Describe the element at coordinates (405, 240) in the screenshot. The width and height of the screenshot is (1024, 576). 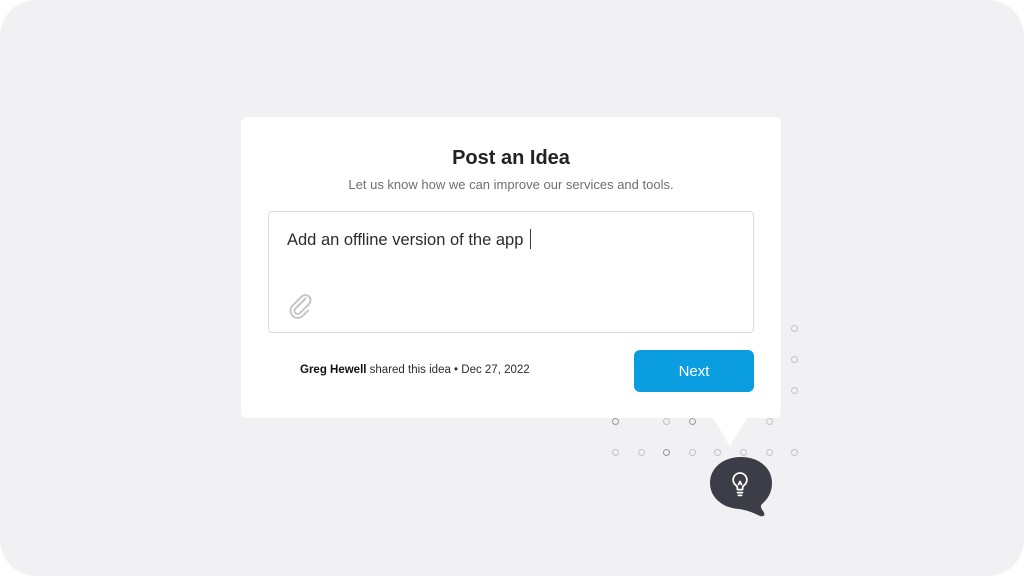
I see `idea-input-value: Add an offline version of the app` at that location.